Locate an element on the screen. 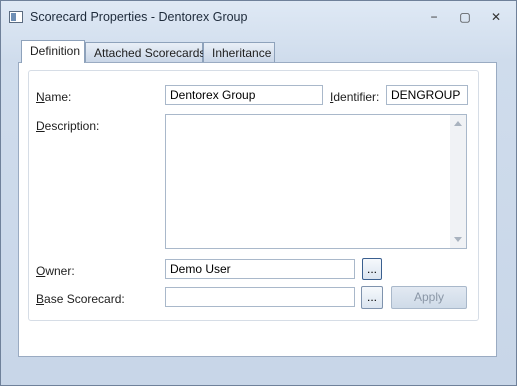  close-icon: ✕ is located at coordinates (496, 17).